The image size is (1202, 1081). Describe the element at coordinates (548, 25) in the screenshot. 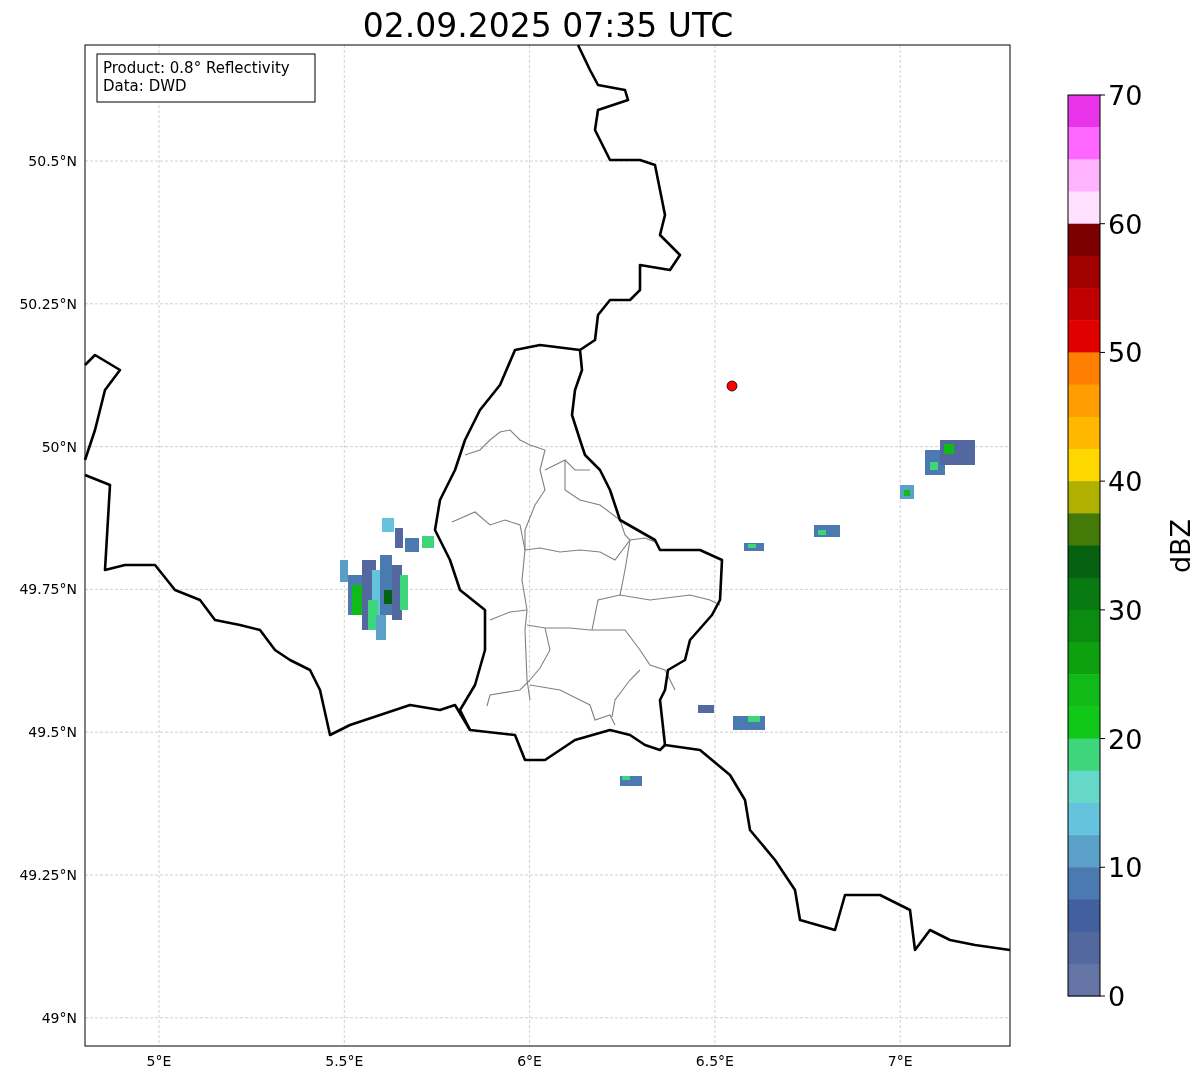

I see `chart-title: 02.09.2025 07:35 UTC` at that location.